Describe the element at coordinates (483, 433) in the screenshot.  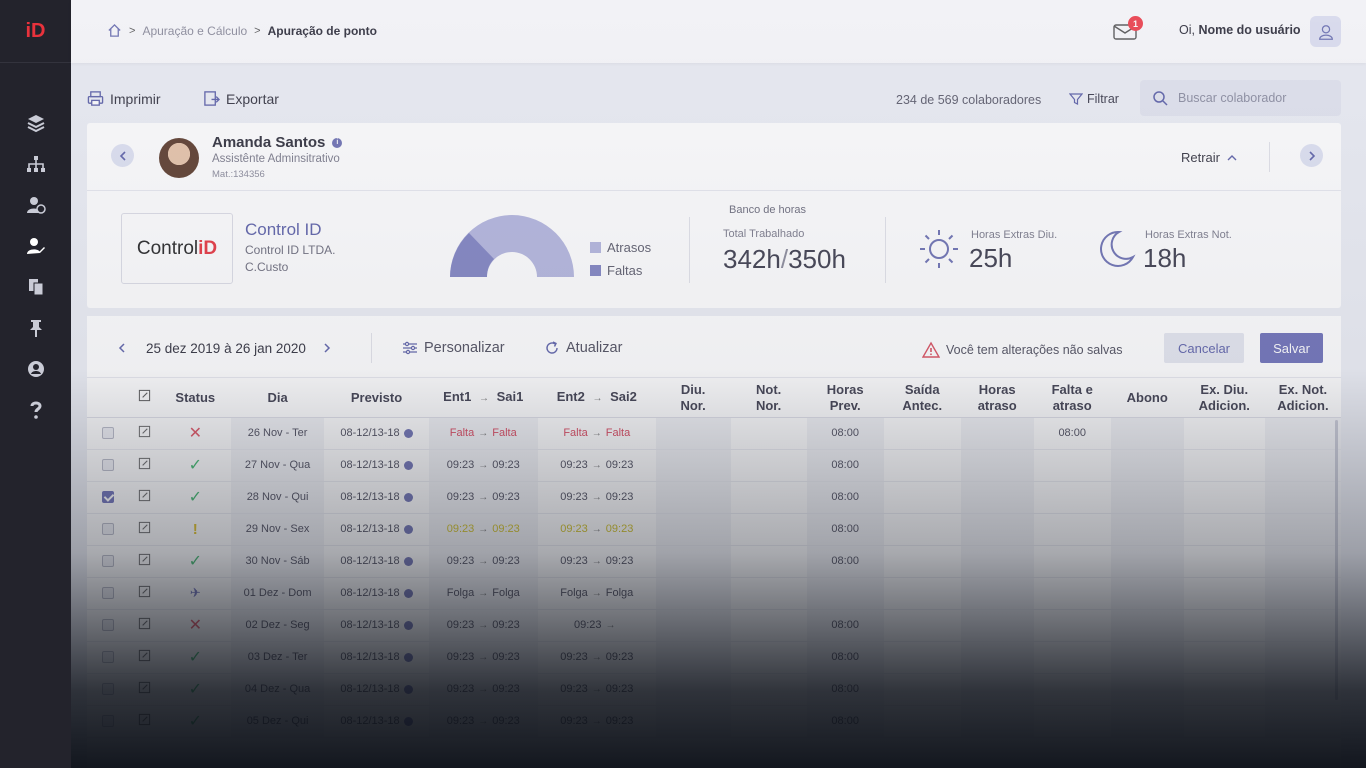
I see `cell-ent1-sai1: Falta → Falta` at that location.